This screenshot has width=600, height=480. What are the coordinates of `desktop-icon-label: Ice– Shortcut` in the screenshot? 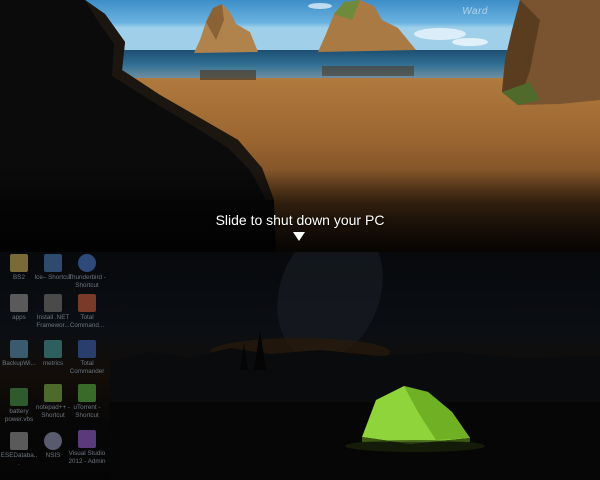 It's located at (53, 277).